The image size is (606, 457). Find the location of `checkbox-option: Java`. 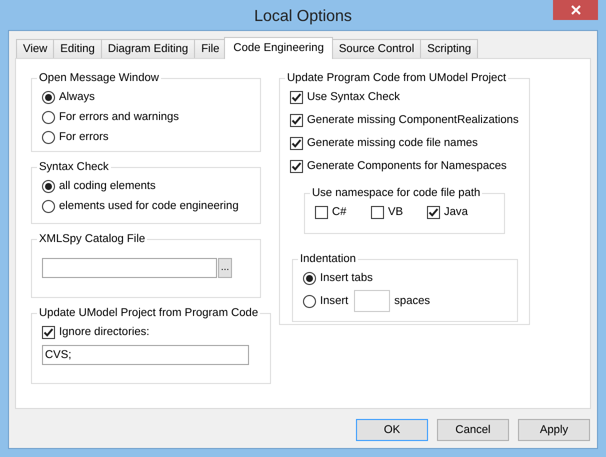

checkbox-option: Java is located at coordinates (447, 212).